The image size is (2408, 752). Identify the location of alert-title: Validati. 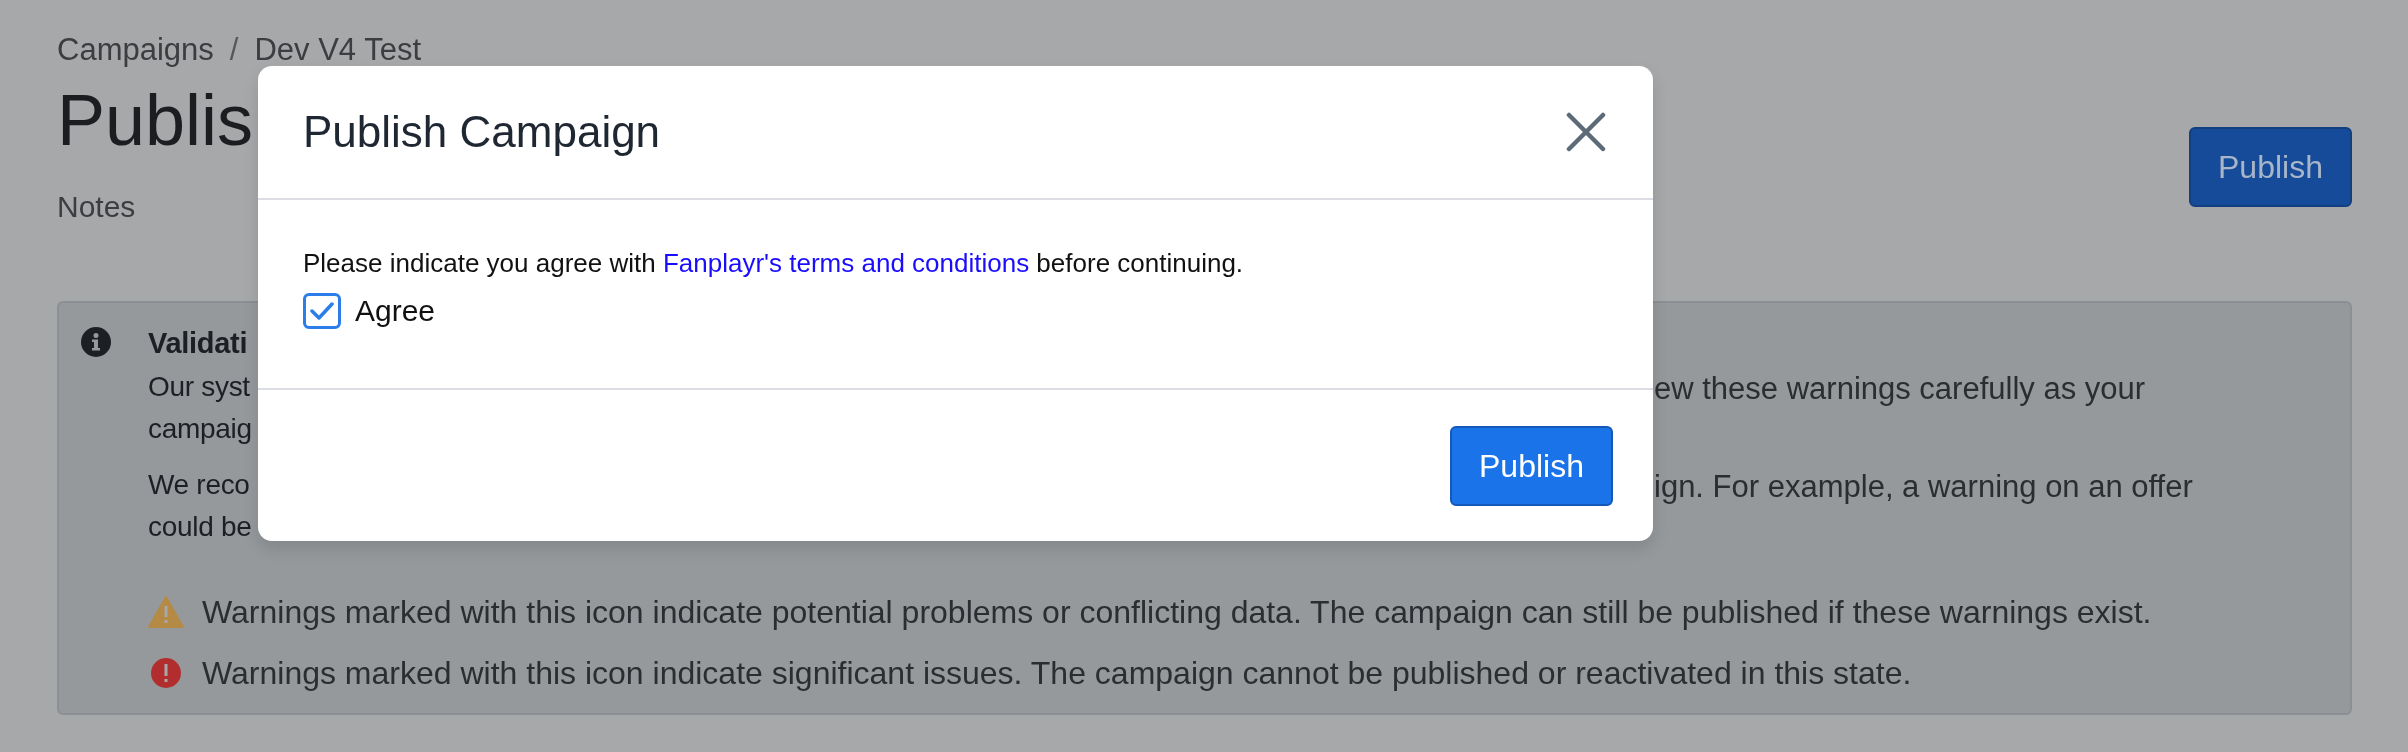
(198, 343).